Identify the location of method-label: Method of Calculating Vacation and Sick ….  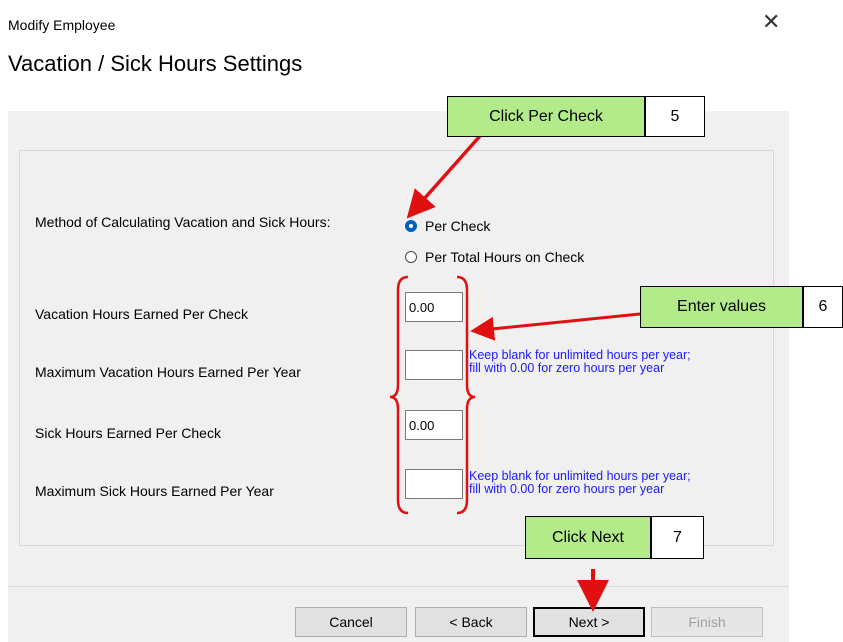
(183, 222).